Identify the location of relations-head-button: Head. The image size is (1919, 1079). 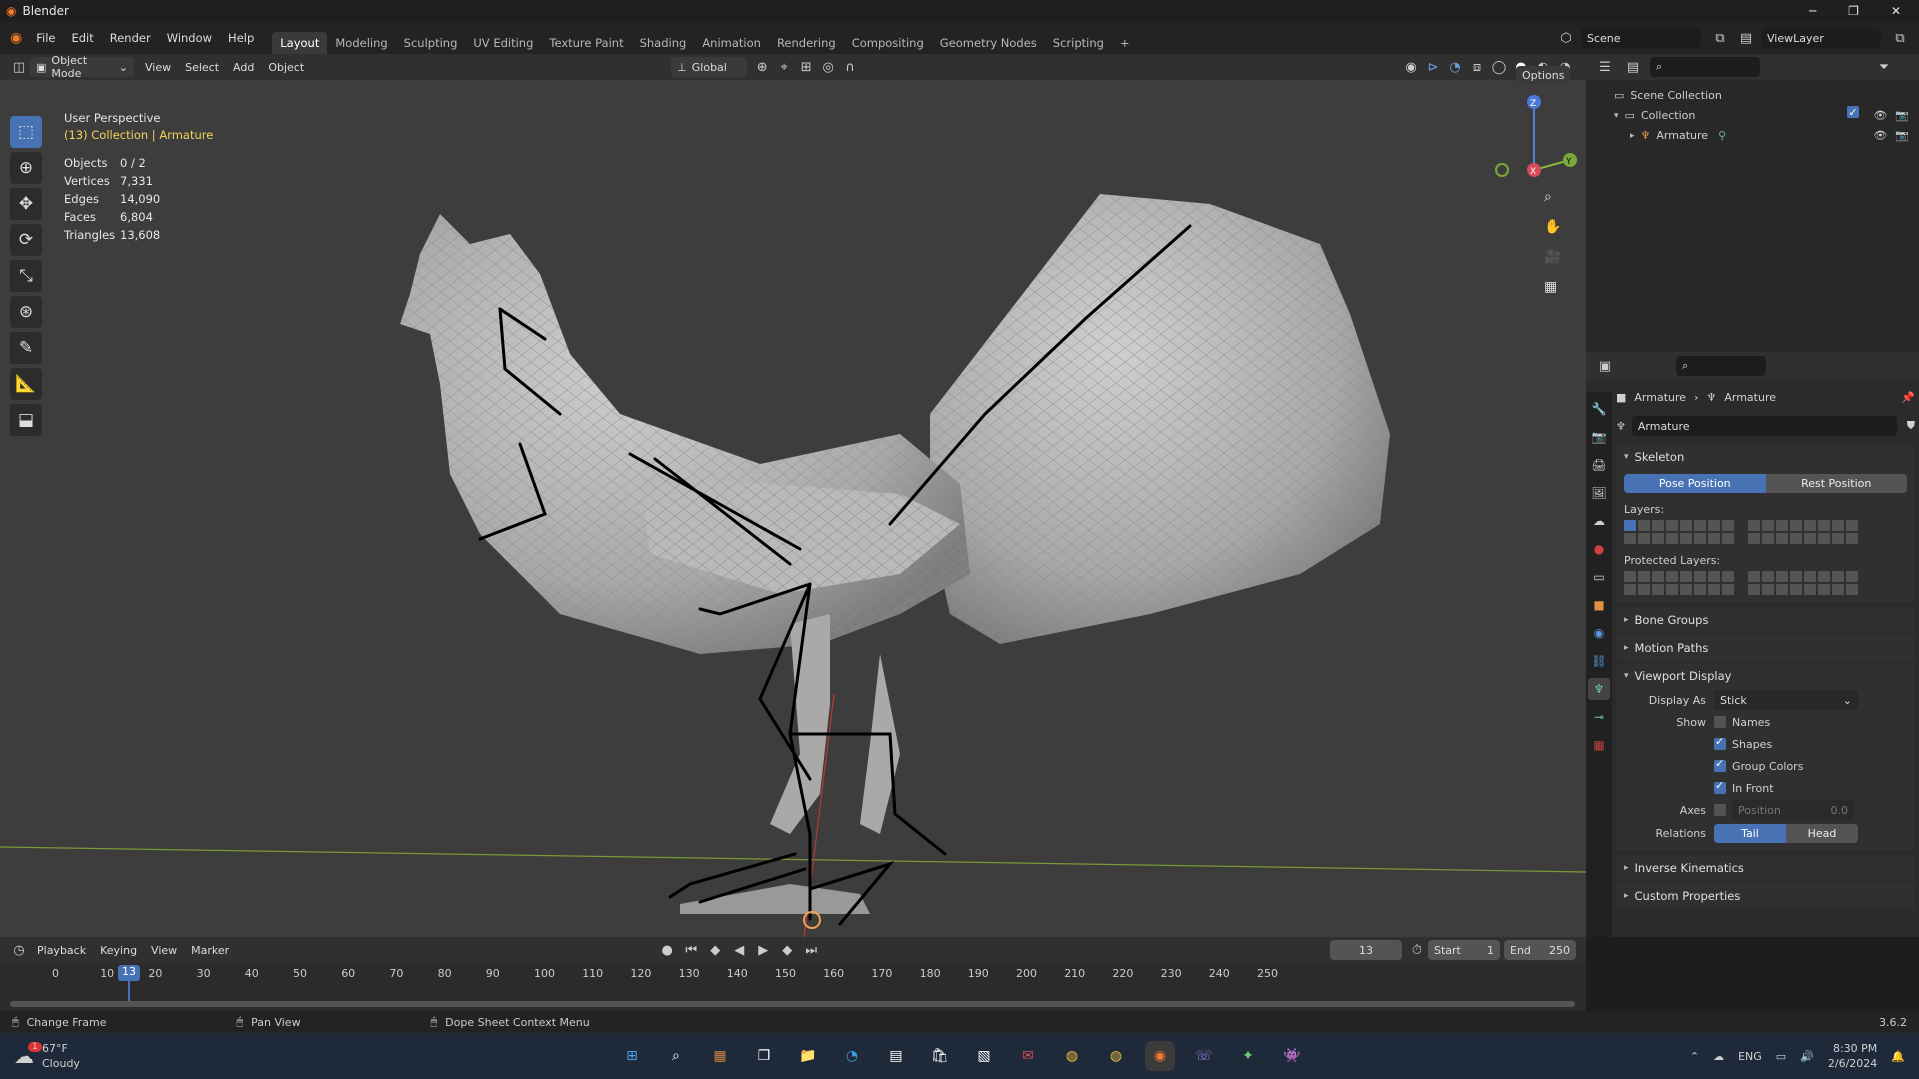
(1822, 833).